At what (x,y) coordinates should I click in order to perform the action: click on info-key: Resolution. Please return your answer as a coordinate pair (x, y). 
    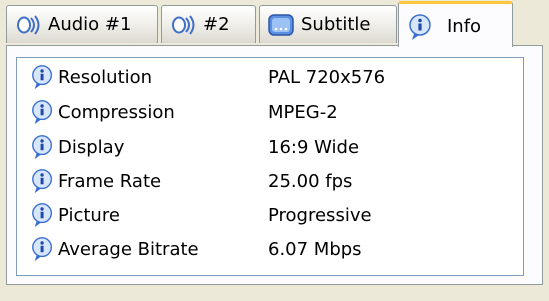
    Looking at the image, I should click on (105, 77).